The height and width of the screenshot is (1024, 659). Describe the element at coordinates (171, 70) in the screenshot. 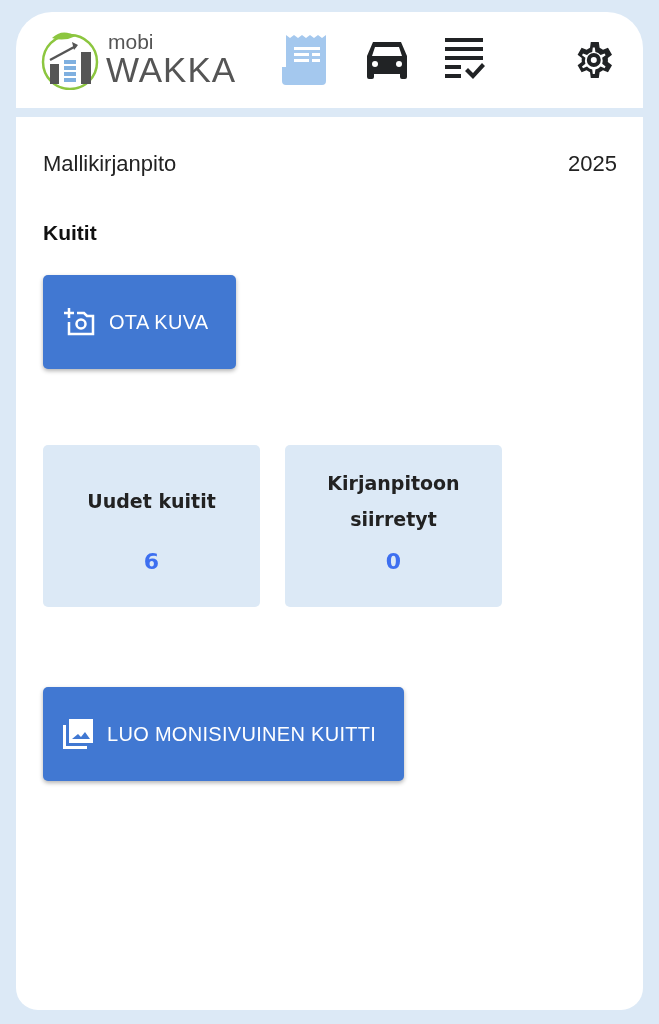

I see `logo-wordmark: WAKKA` at that location.